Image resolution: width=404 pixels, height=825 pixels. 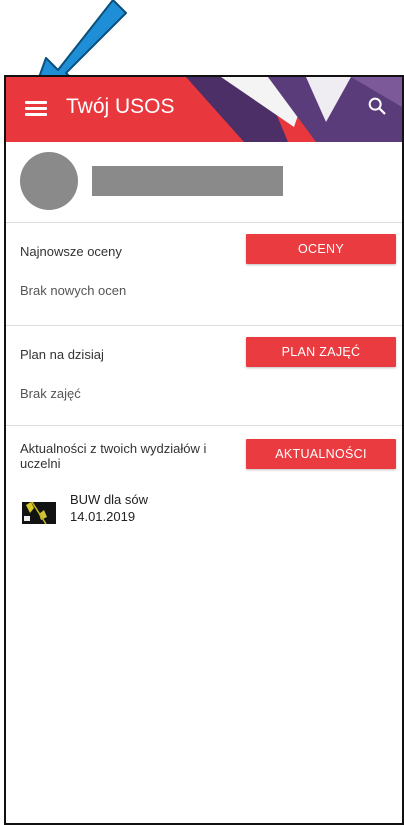 I want to click on news-button: AKTUALNOŚCI, so click(x=321, y=454).